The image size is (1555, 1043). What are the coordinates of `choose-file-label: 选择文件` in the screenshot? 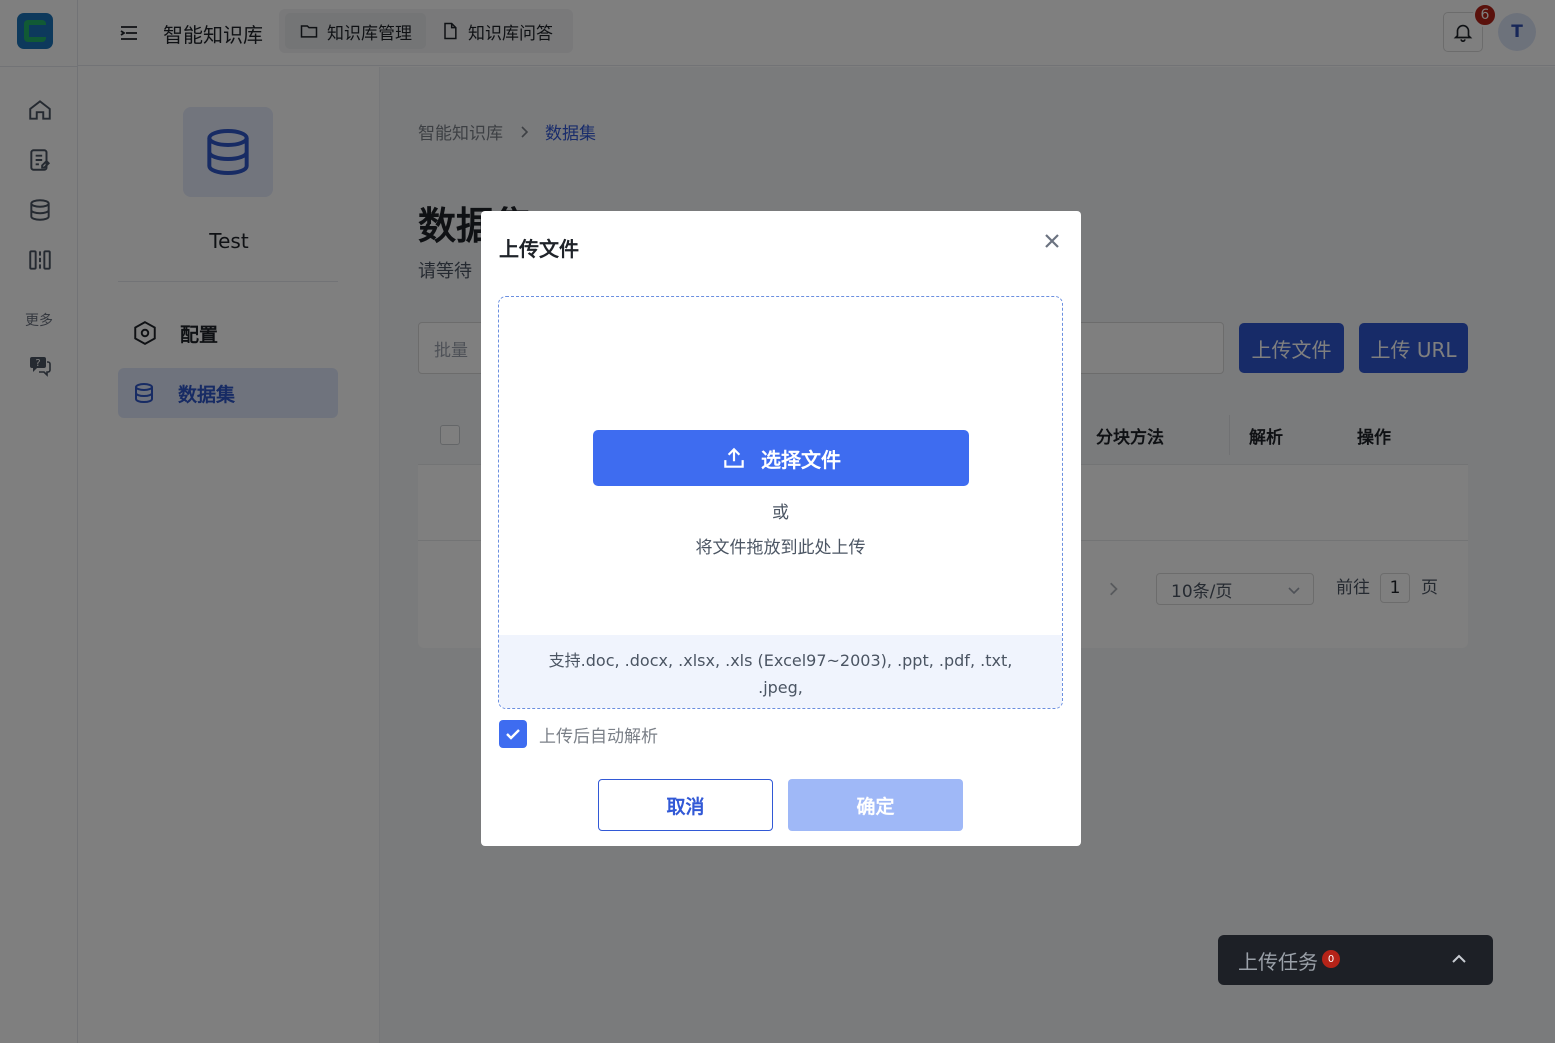 It's located at (801, 459).